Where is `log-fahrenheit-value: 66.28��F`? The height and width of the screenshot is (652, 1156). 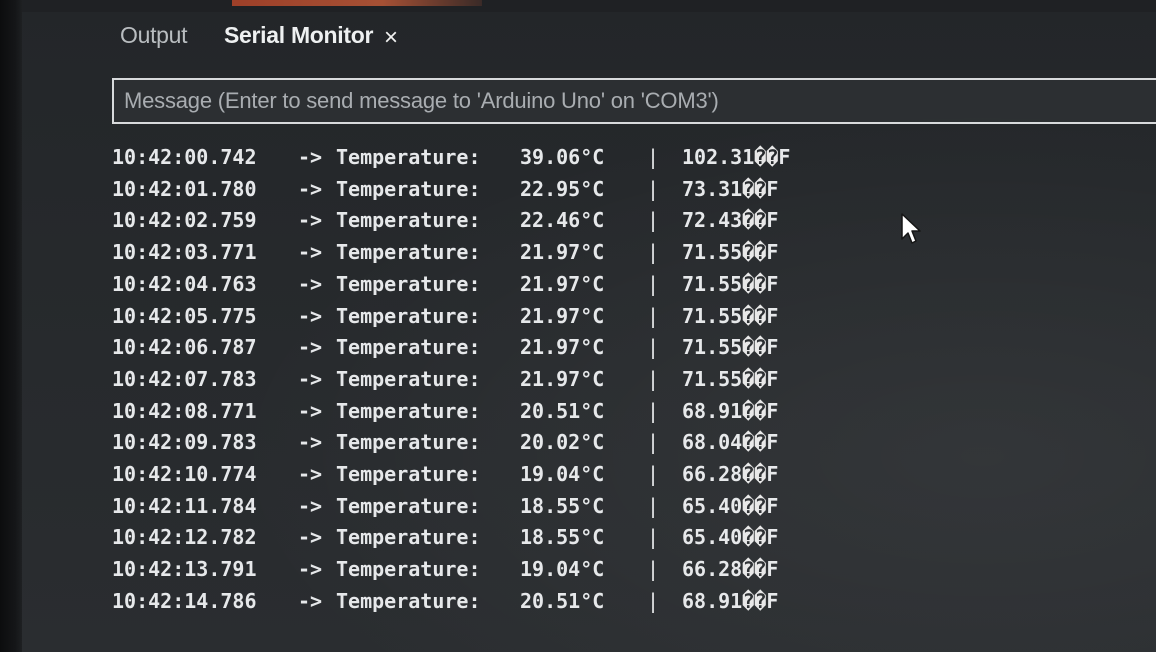
log-fahrenheit-value: 66.28��F is located at coordinates (730, 474).